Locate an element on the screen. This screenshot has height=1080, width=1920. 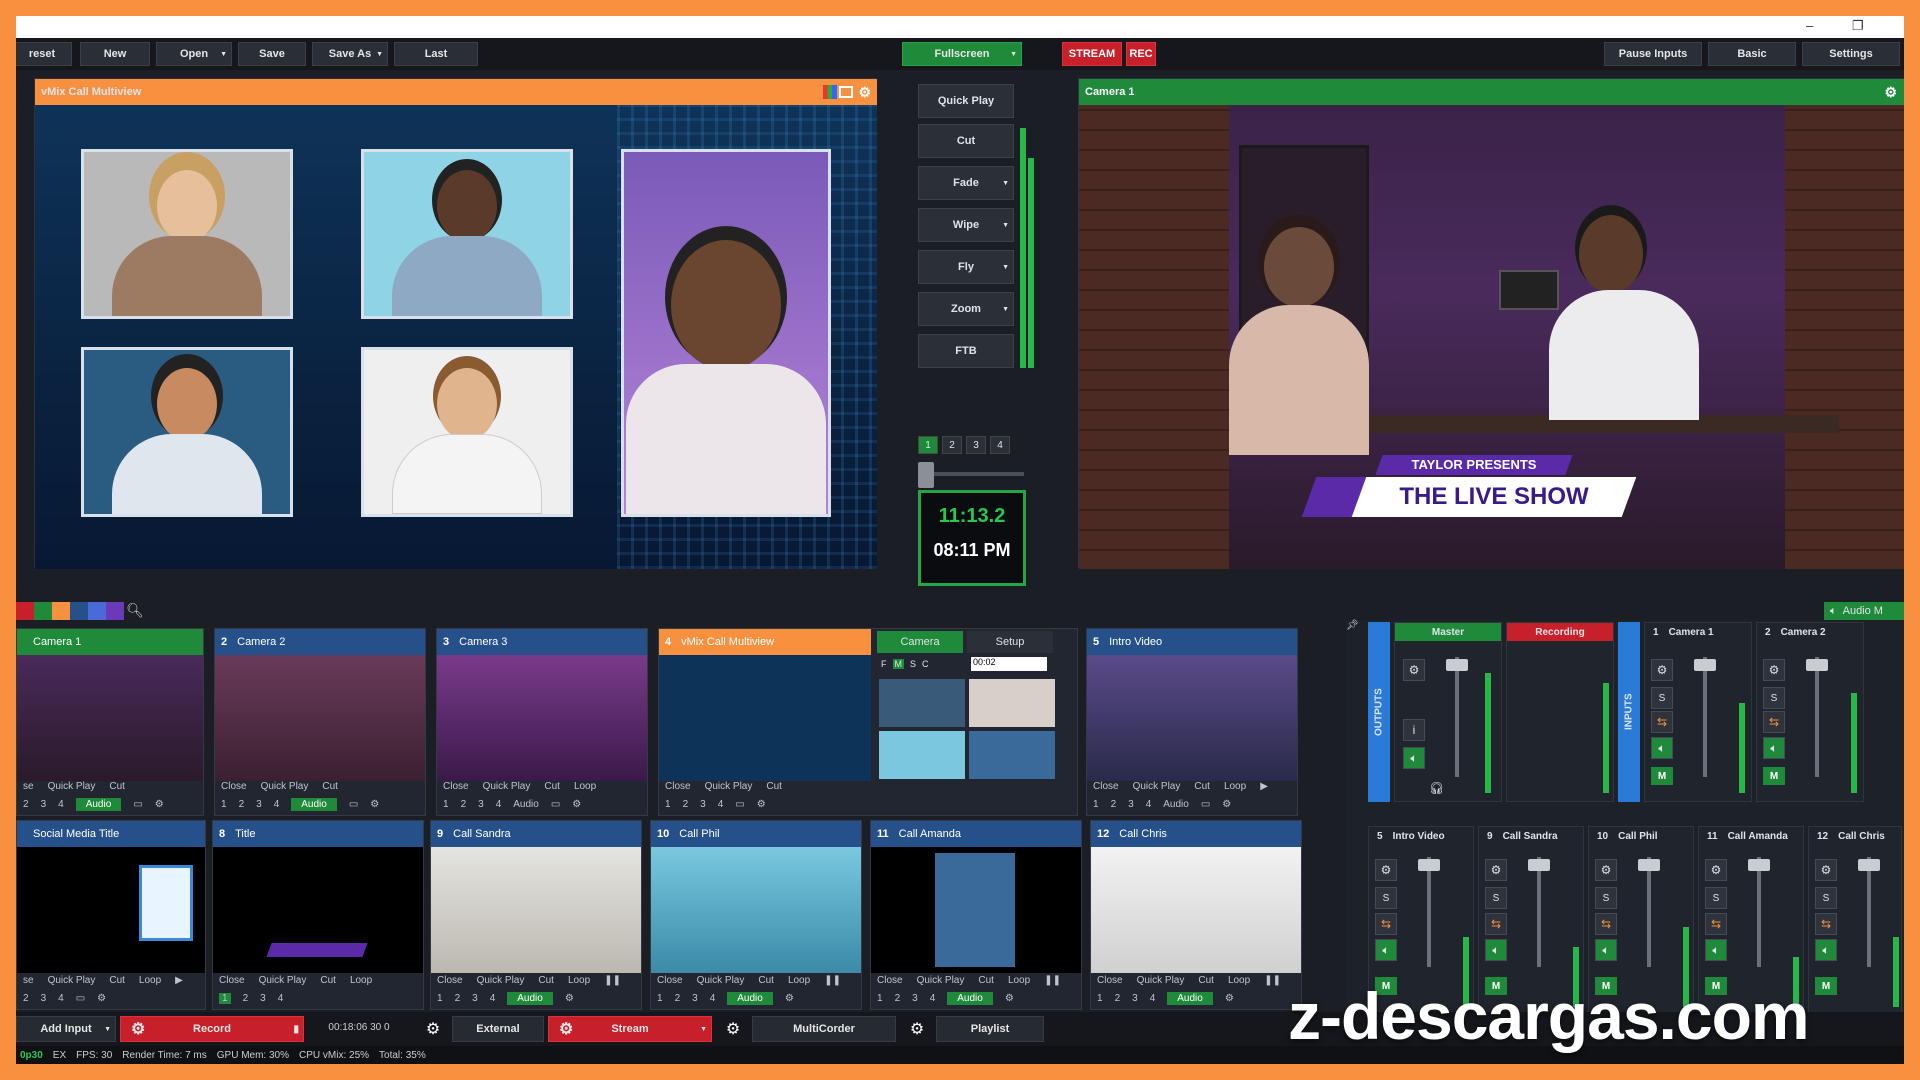
pause-inputs-button: Pause Inputs is located at coordinates (1653, 54).